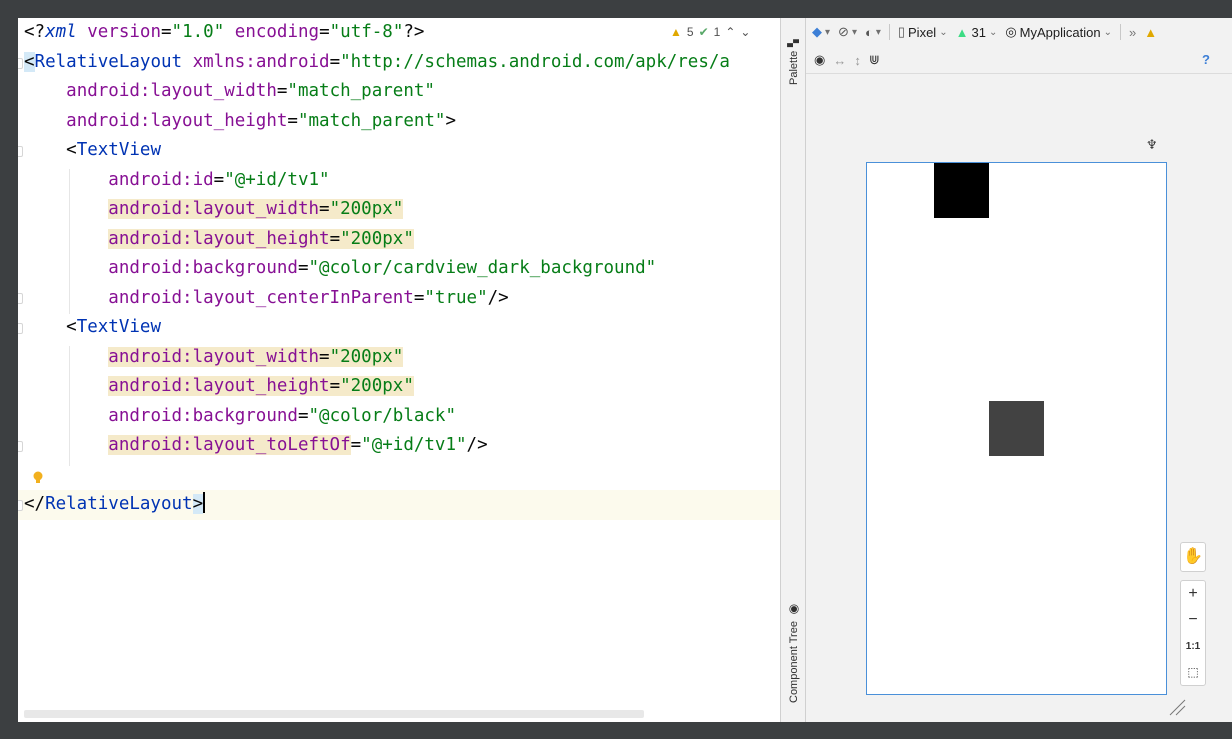 The width and height of the screenshot is (1232, 739). Describe the element at coordinates (1193, 620) in the screenshot. I see `zoom-out-button: −` at that location.